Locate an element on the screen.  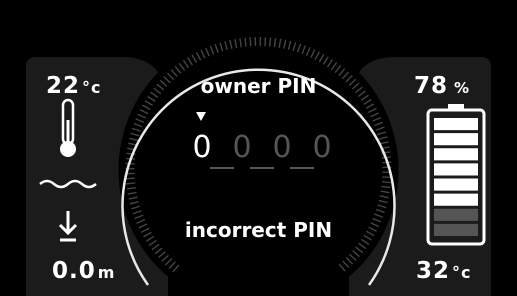
depth-readout: 0.0 m is located at coordinates (83, 271).